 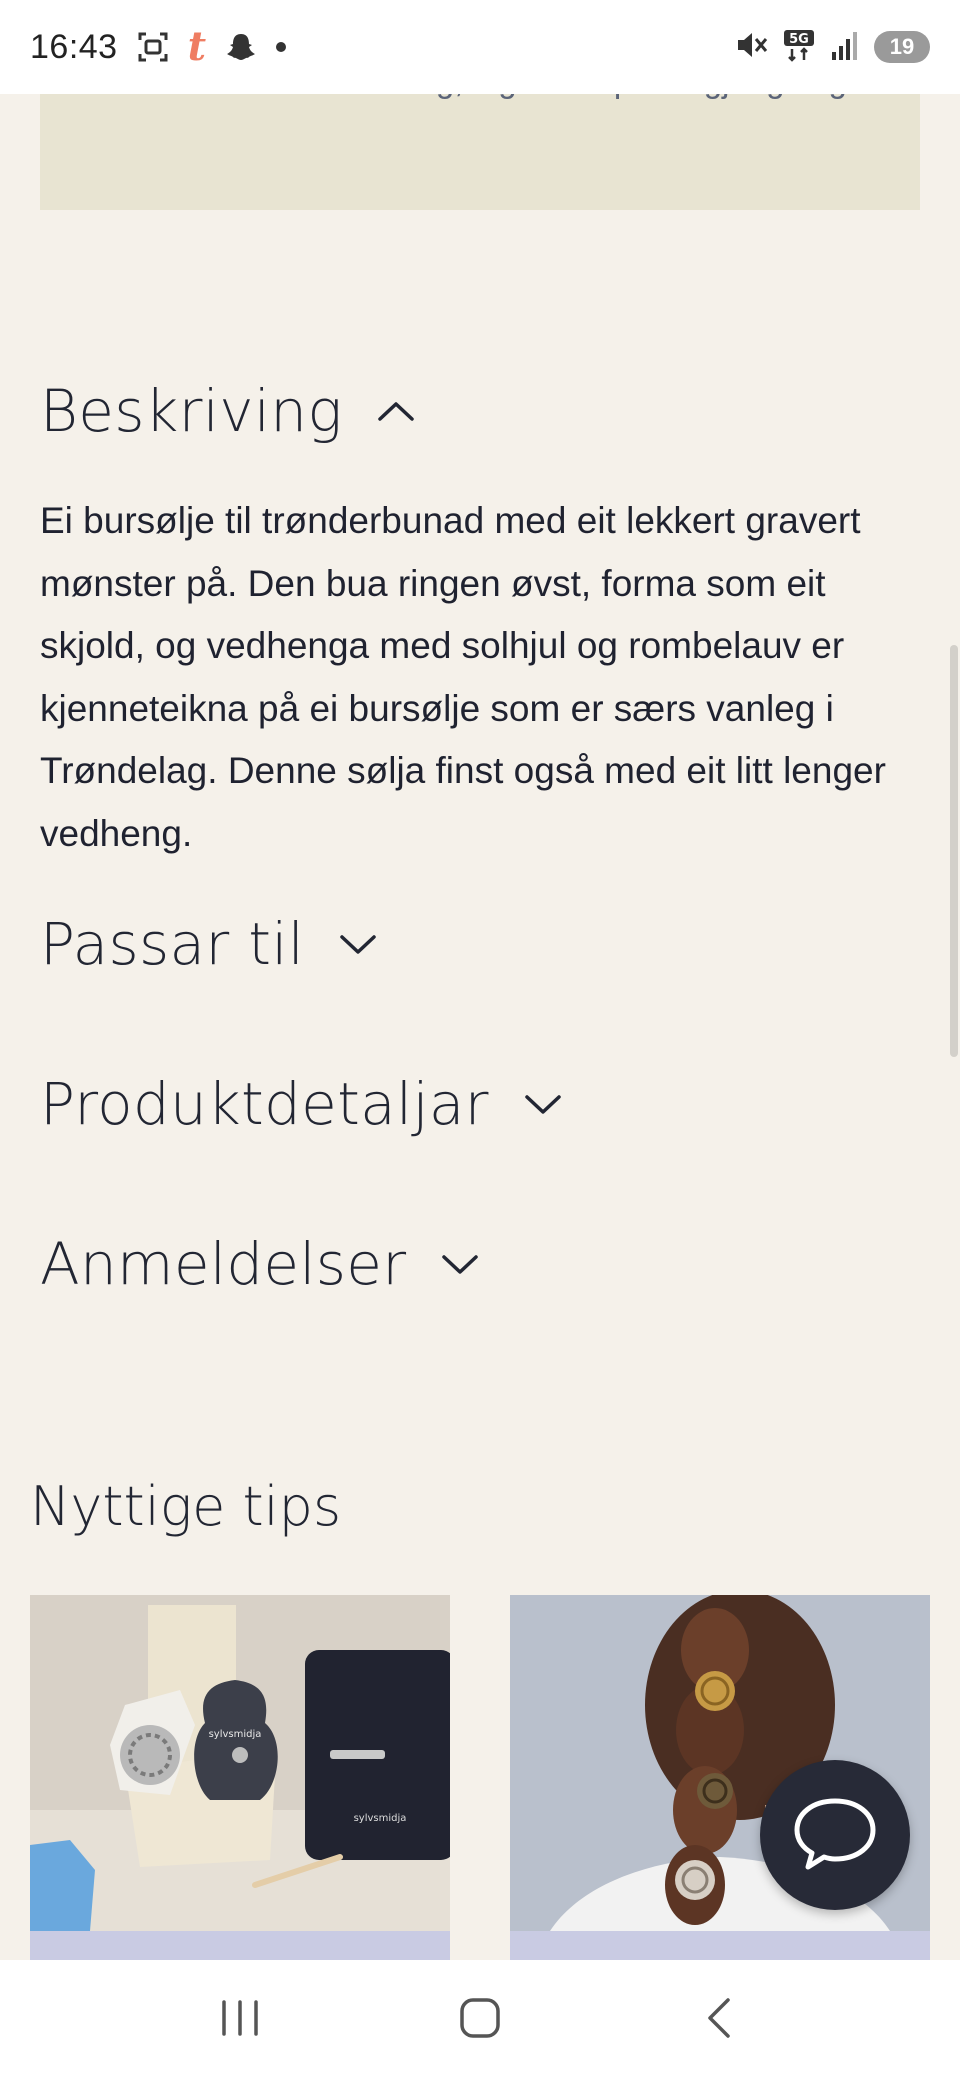 What do you see at coordinates (396, 411) in the screenshot?
I see `chevron-up-icon` at bounding box center [396, 411].